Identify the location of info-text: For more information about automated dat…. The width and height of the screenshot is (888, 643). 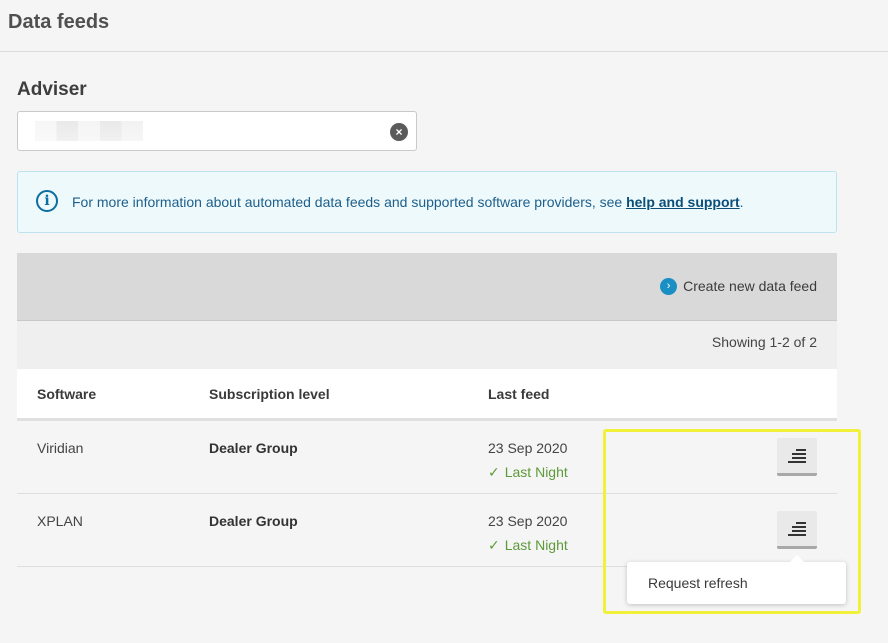
(408, 202).